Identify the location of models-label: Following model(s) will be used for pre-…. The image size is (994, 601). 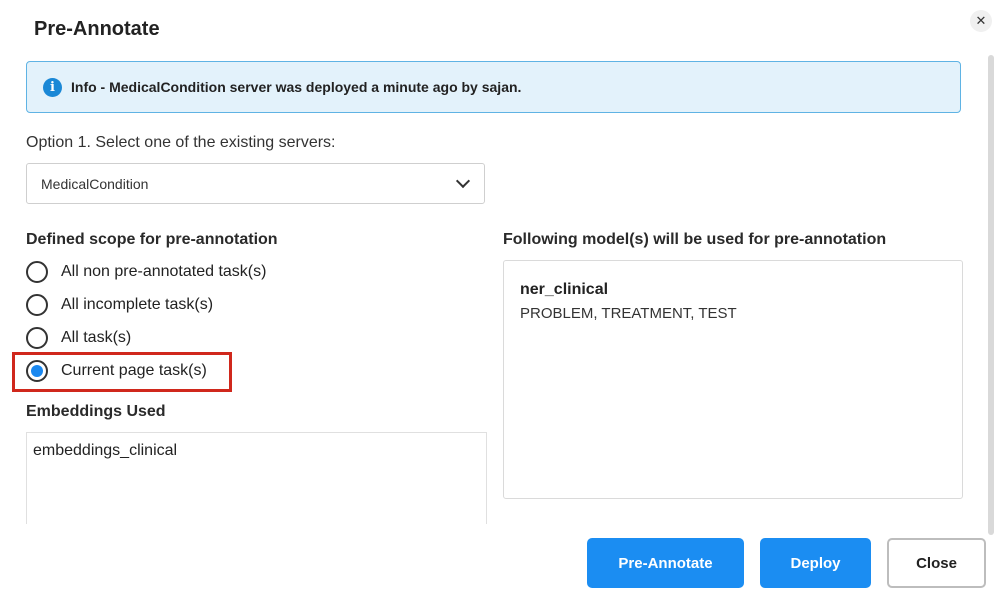
(695, 239).